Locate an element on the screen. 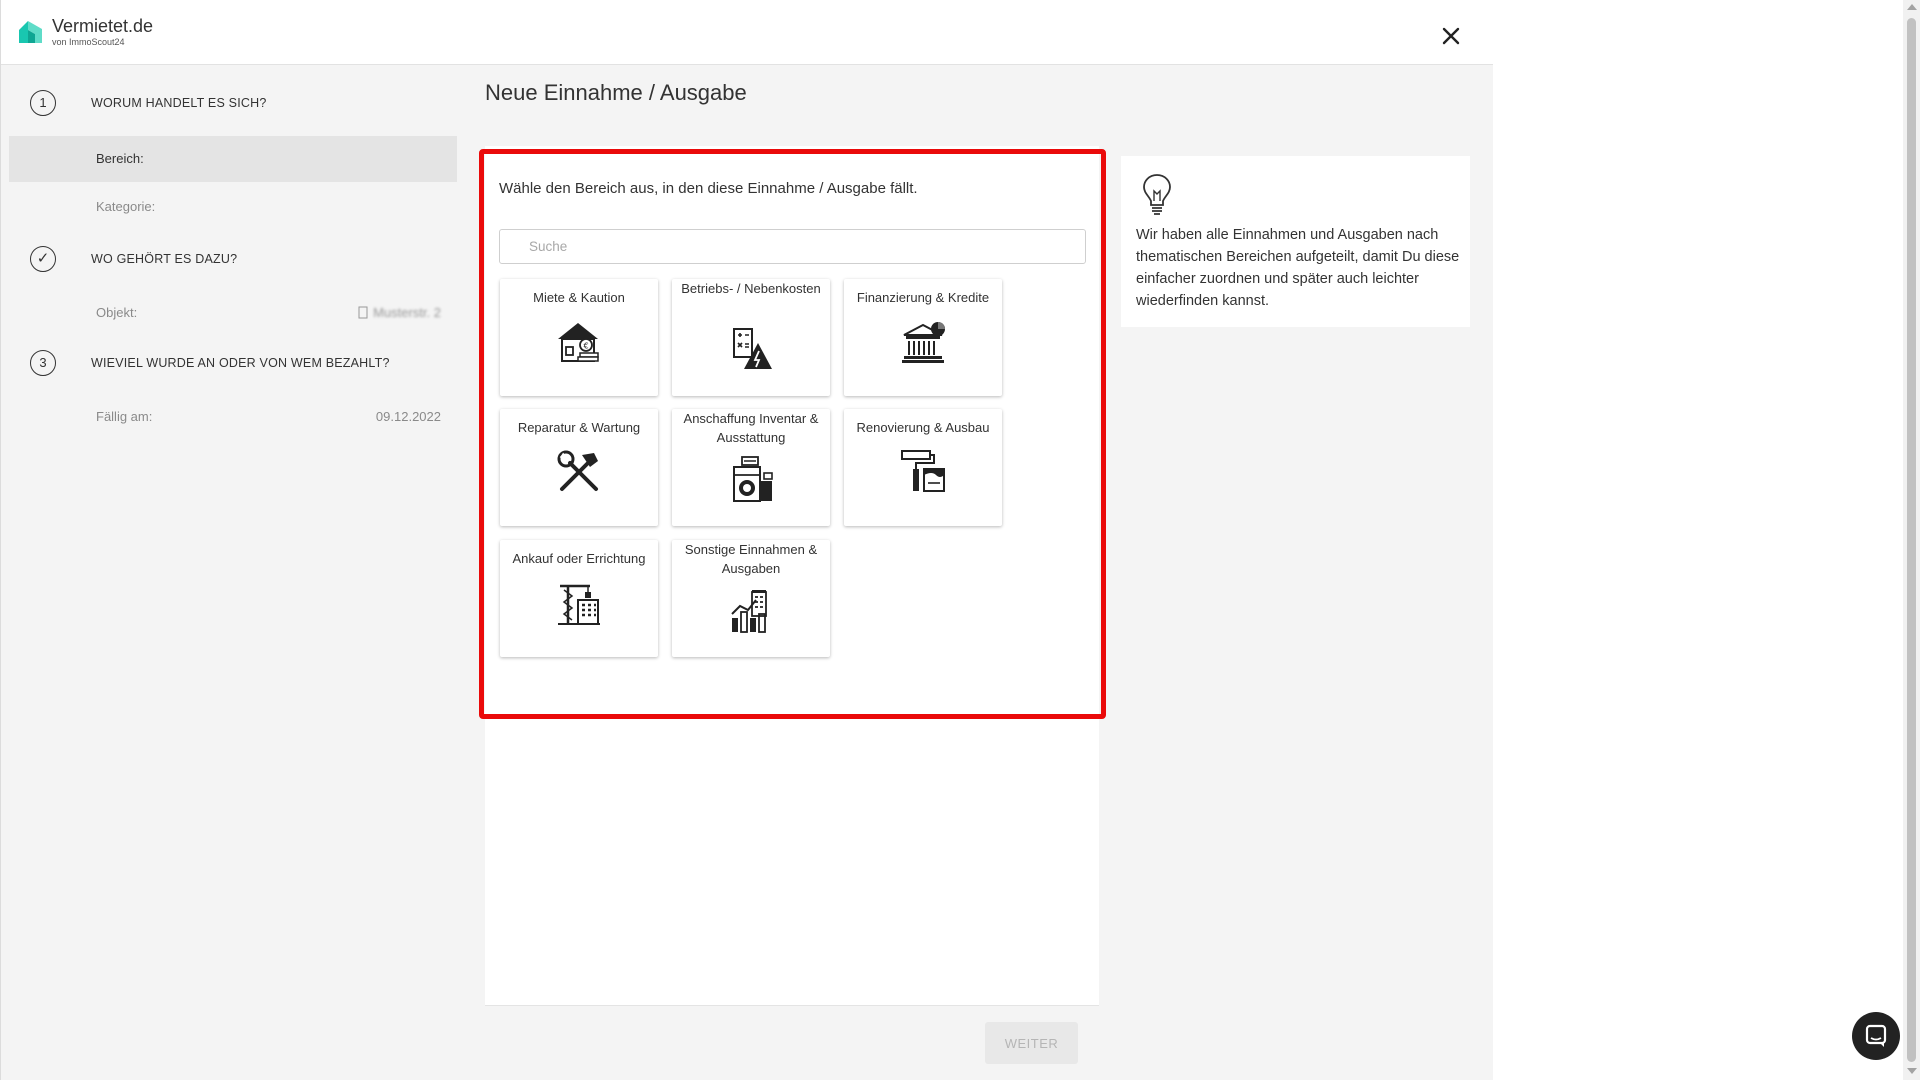  step-1: 1 WORUM HANDELT ES SICH? is located at coordinates (233, 103).